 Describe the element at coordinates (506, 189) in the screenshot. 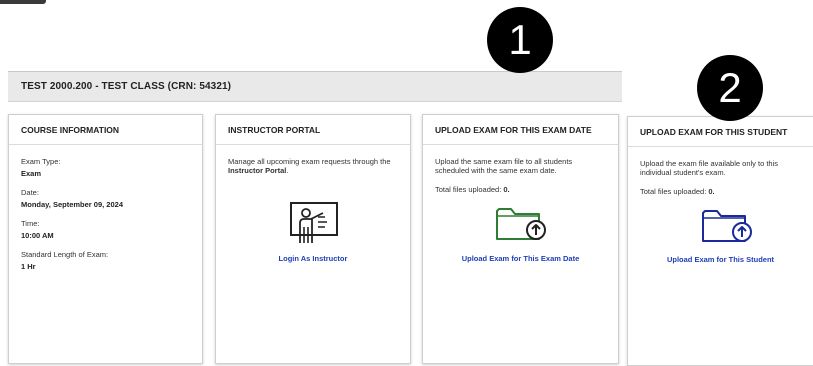

I see `files-uploaded-value: 0.` at that location.